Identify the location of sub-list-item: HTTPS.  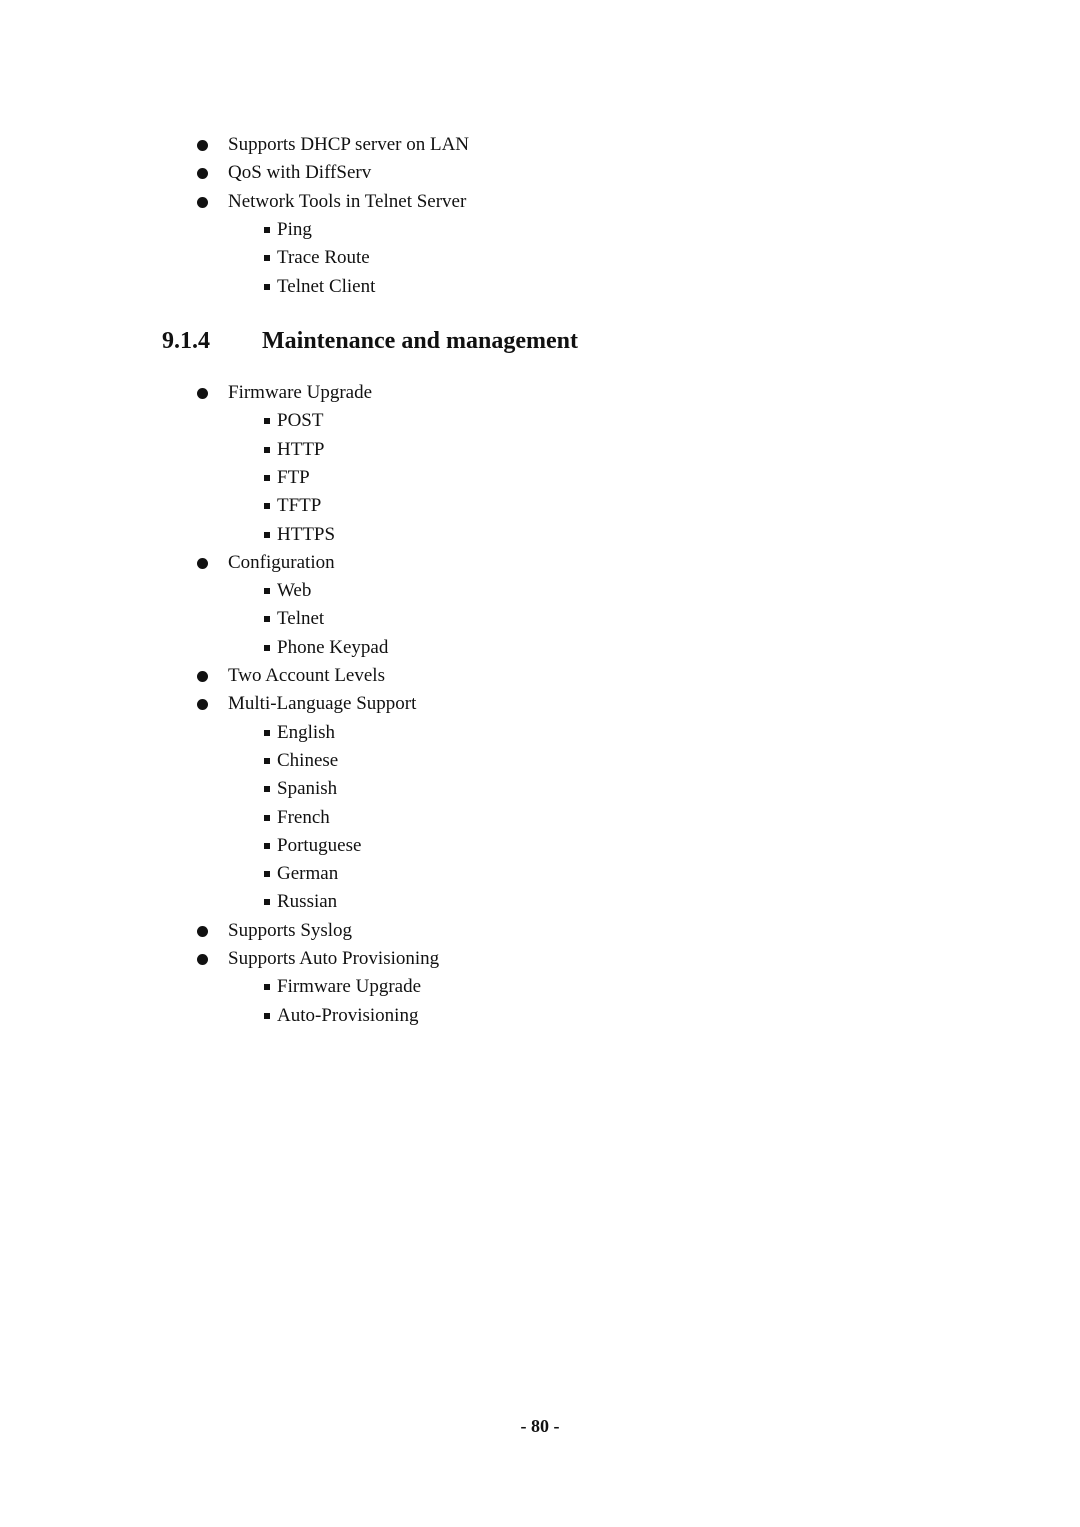
(306, 534).